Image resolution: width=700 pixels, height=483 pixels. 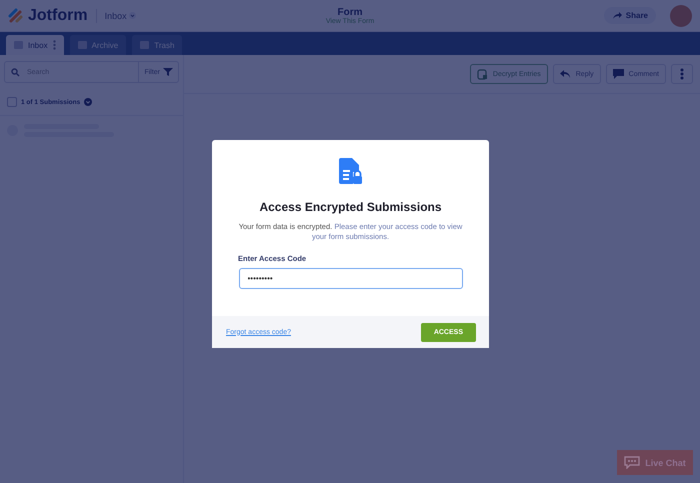 What do you see at coordinates (655, 462) in the screenshot?
I see `live-chat-button: Live Chat` at bounding box center [655, 462].